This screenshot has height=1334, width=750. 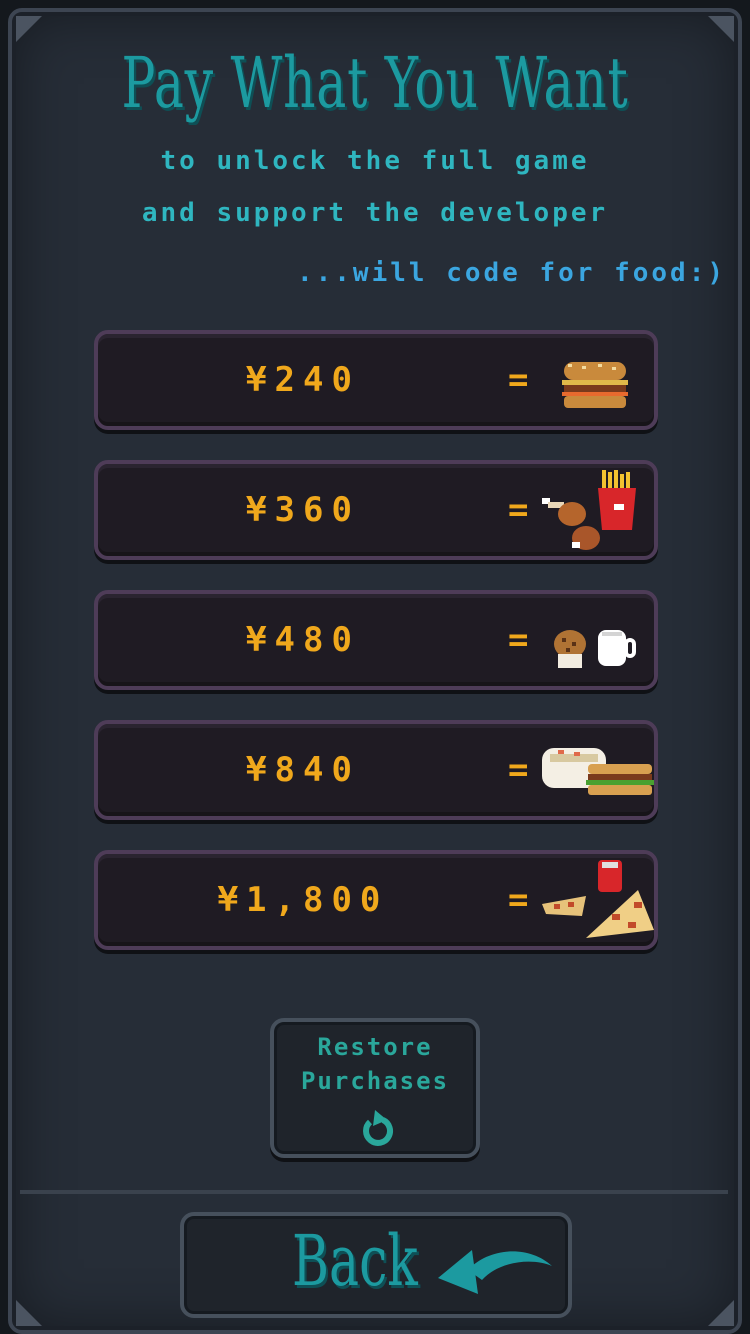 I want to click on price-tier-button: ¥840 =, so click(x=376, y=770).